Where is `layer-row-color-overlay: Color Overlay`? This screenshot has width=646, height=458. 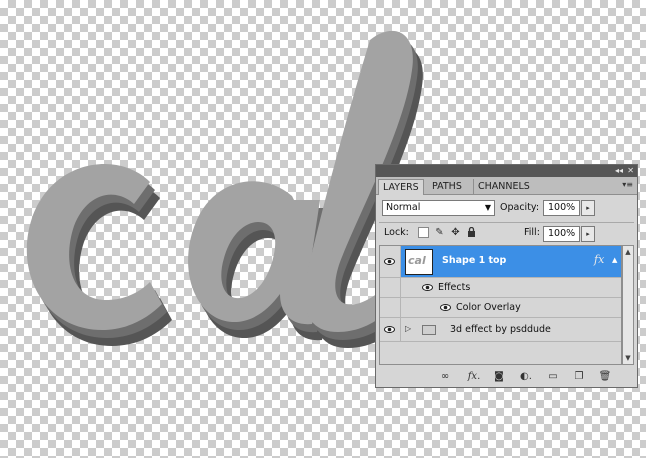
layer-row-color-overlay: Color Overlay is located at coordinates (500, 308).